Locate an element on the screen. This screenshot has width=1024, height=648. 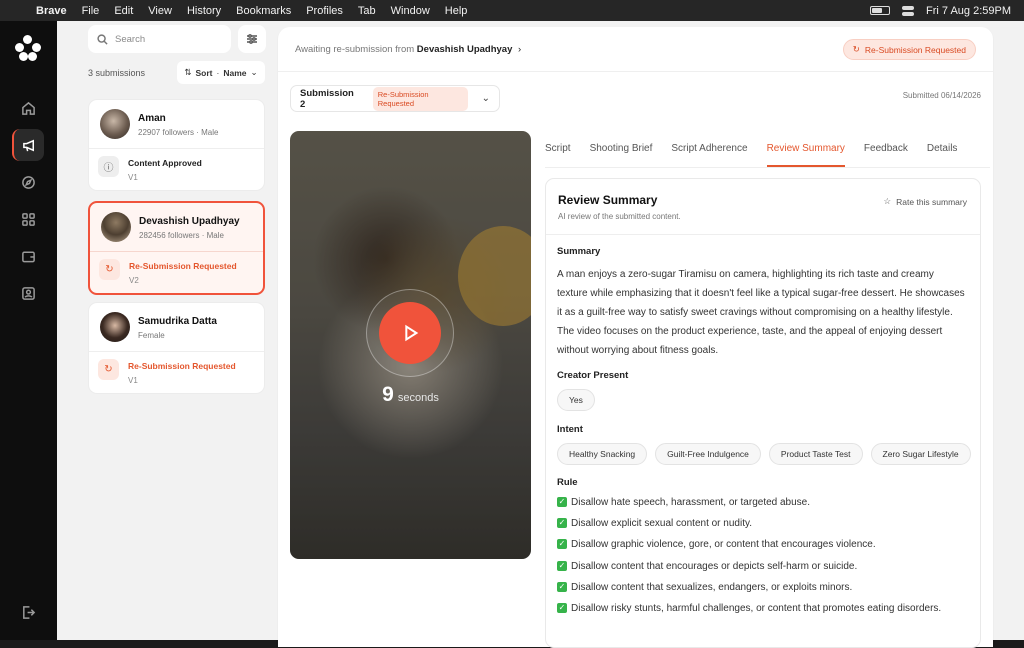
search-input: Search is located at coordinates (159, 39).